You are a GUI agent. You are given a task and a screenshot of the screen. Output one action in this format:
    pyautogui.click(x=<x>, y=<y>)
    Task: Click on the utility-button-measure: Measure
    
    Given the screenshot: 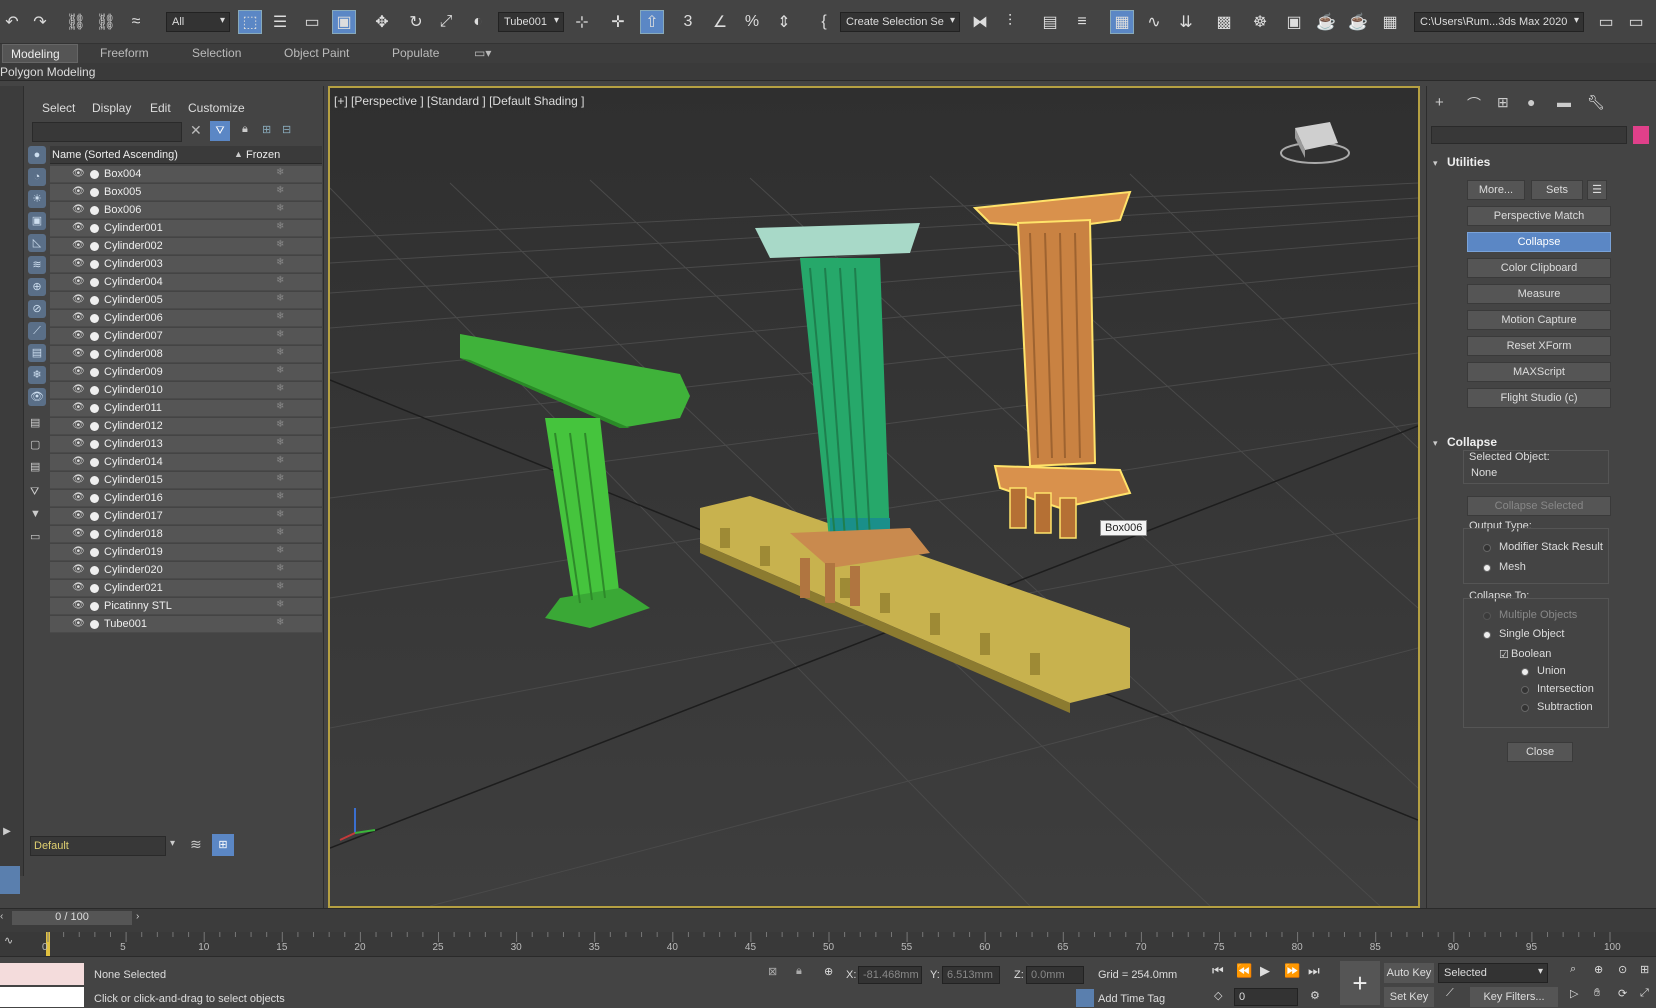 What is the action you would take?
    pyautogui.click(x=1539, y=294)
    